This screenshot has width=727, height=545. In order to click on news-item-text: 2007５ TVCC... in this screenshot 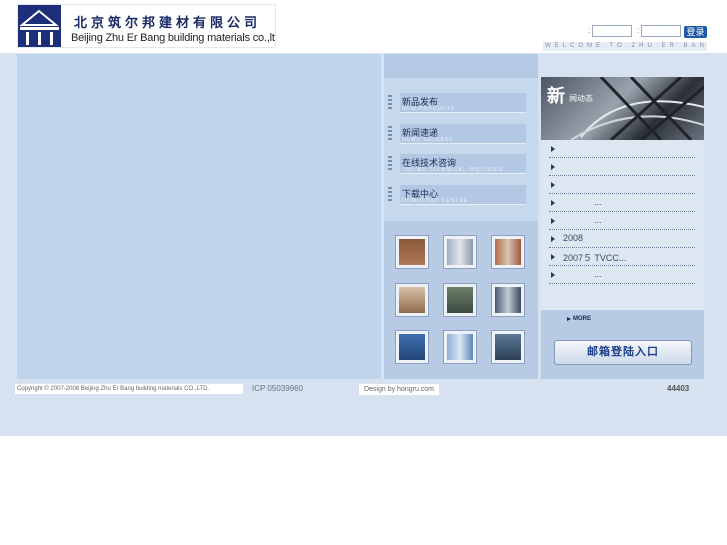, I will do `click(595, 258)`.